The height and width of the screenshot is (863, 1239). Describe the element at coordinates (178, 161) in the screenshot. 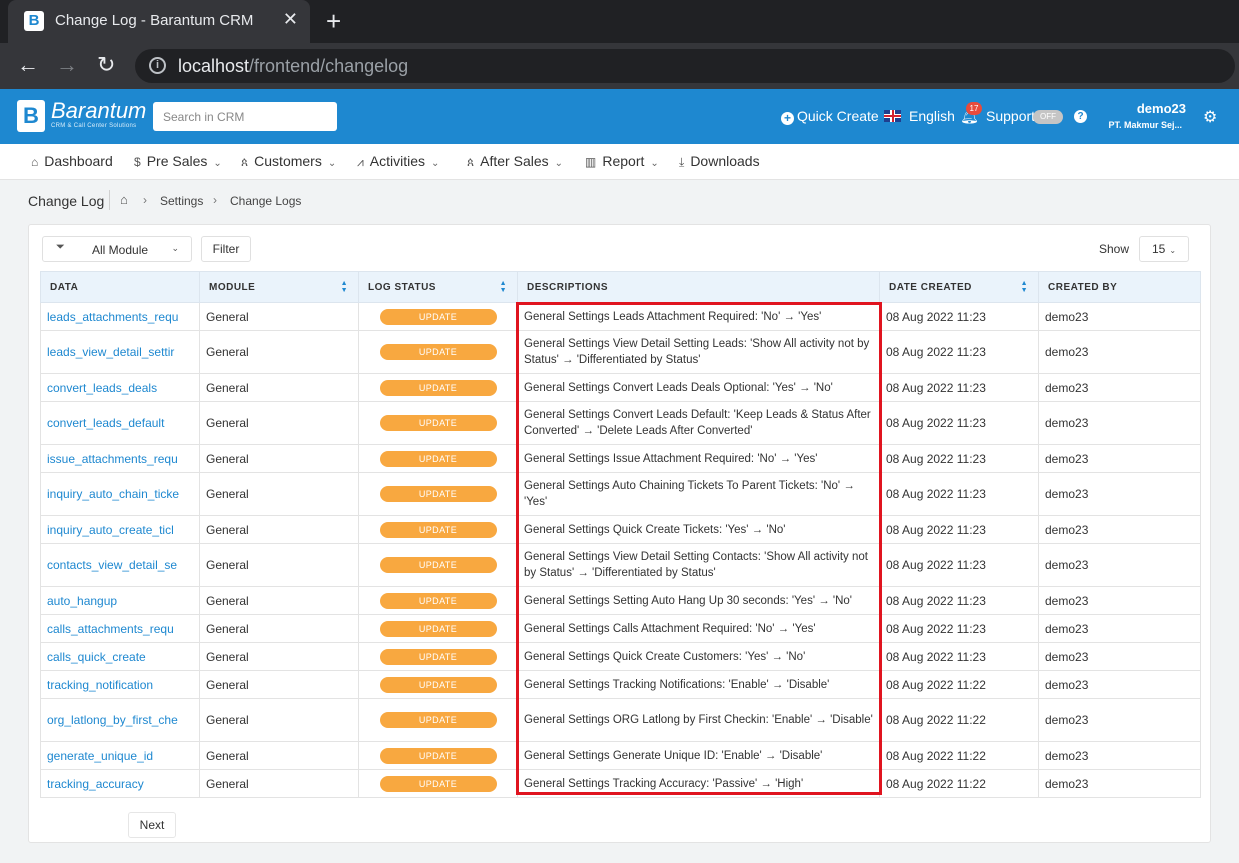

I see `nav-pre-sales: $ Pre Sales ⌄` at that location.